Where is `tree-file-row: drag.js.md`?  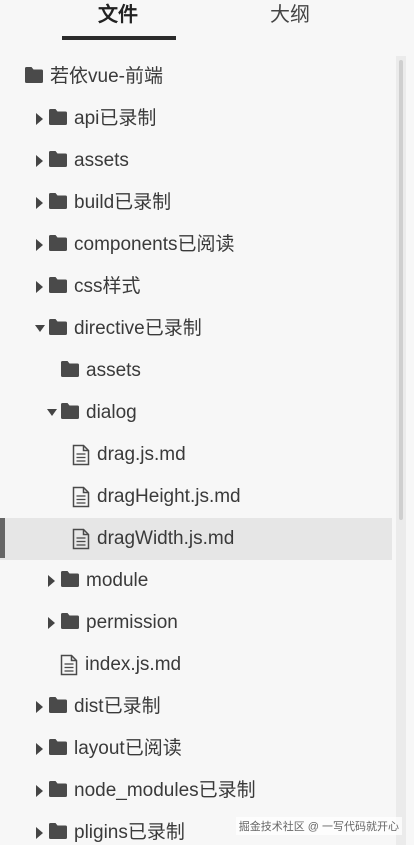 tree-file-row: drag.js.md is located at coordinates (196, 455).